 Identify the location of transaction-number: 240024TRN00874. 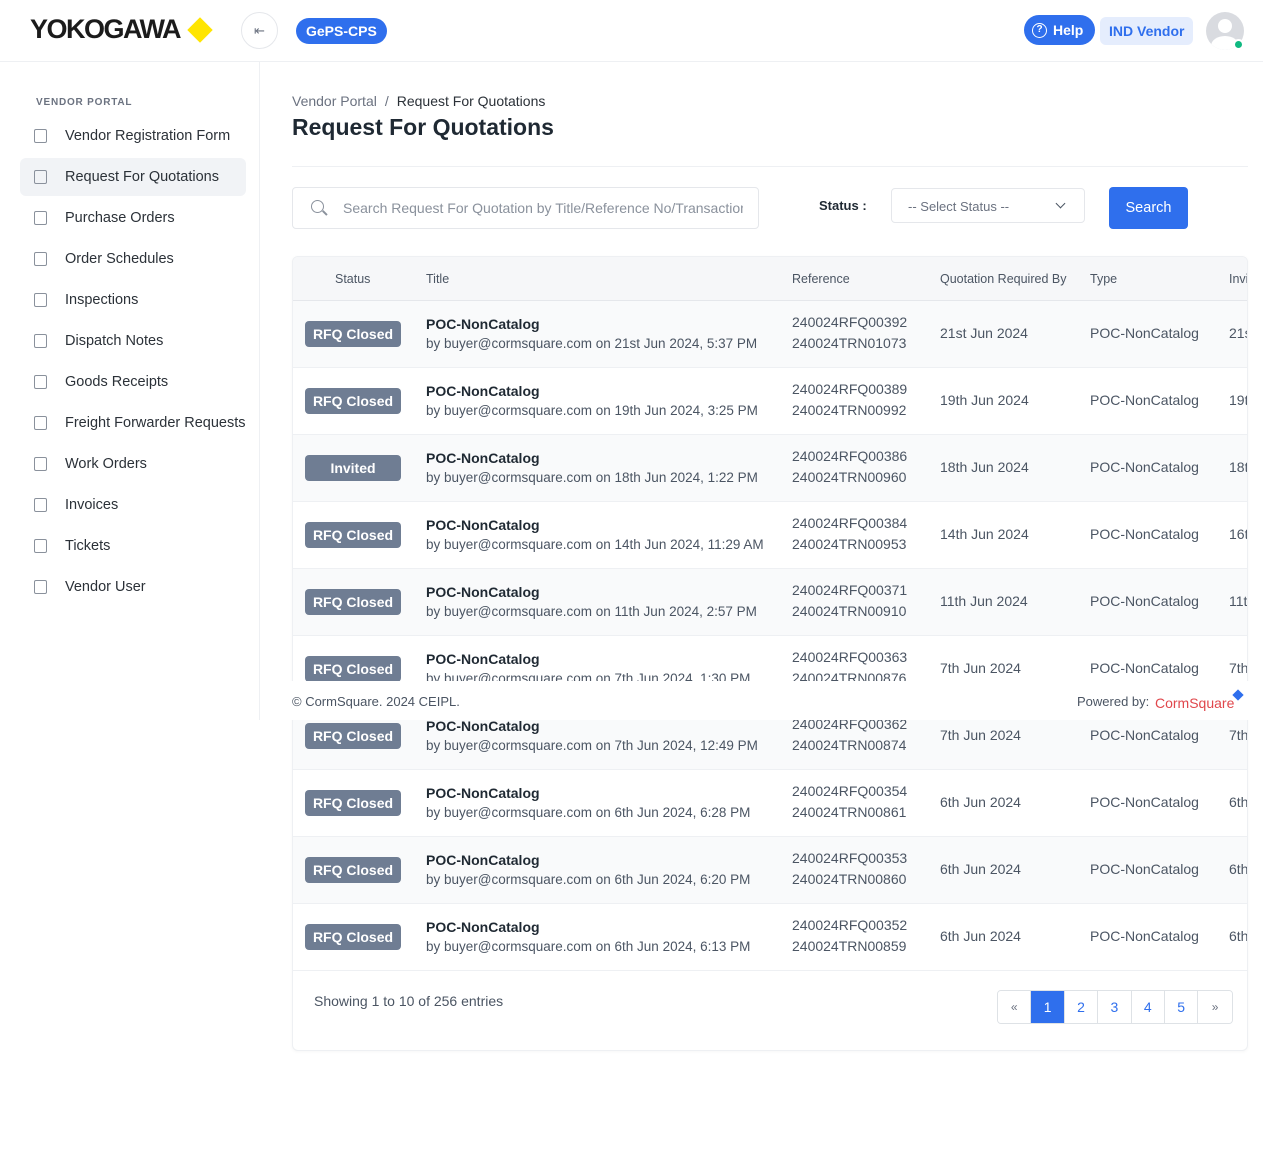
(849, 745).